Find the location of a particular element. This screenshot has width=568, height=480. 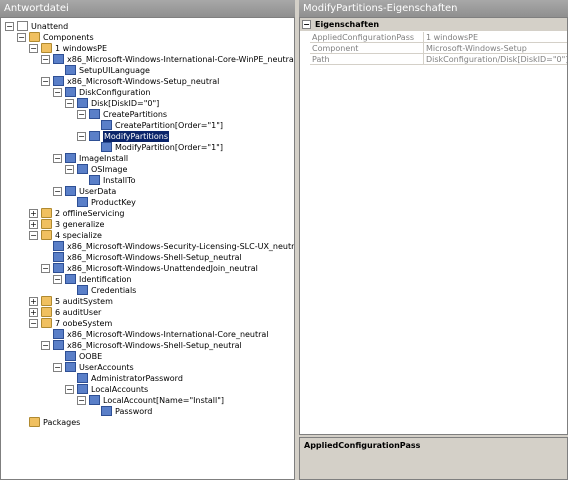

tree-item-label: DiskConfiguration is located at coordinates (114, 92).